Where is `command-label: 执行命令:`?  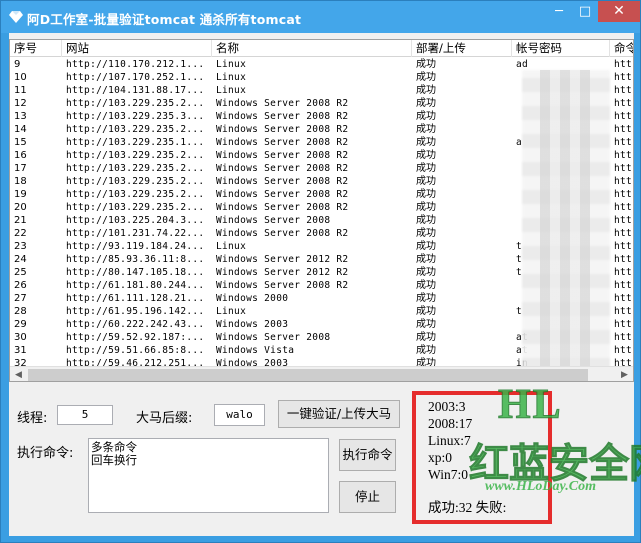
command-label: 执行命令: is located at coordinates (45, 453).